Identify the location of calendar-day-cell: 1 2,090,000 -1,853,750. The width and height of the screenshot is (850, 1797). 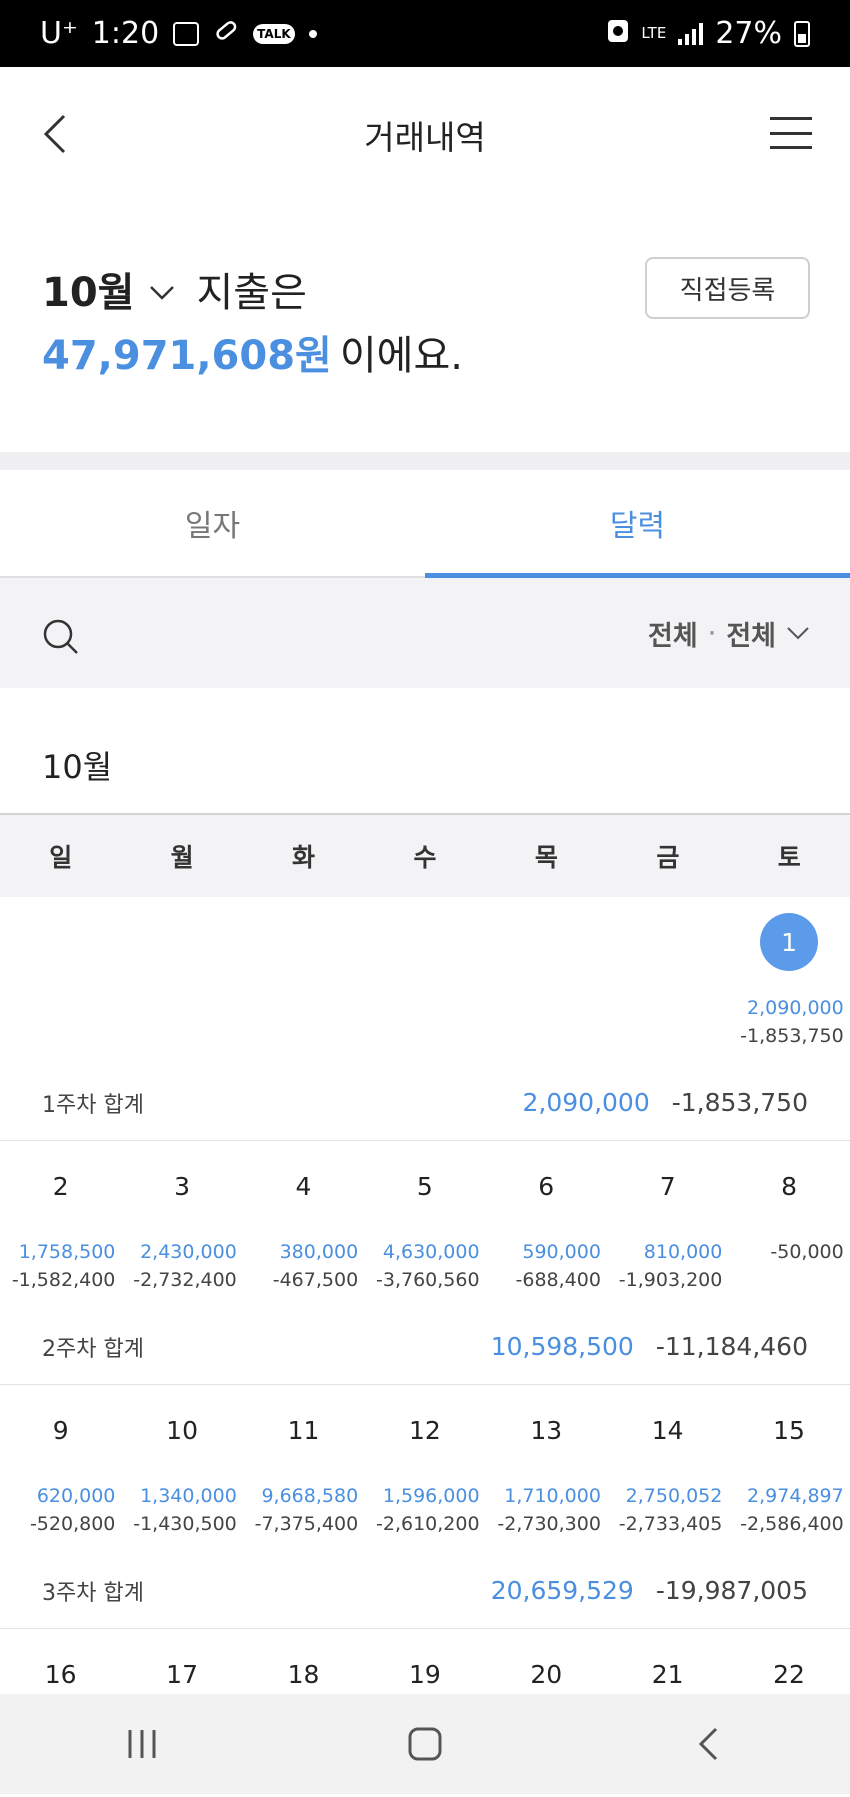
(788, 989).